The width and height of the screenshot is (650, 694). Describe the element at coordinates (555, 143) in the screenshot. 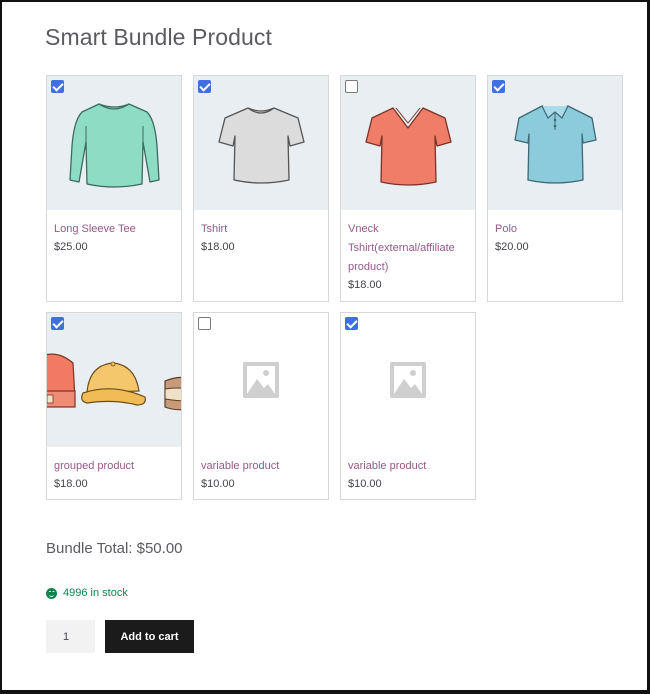

I see `polo-image` at that location.